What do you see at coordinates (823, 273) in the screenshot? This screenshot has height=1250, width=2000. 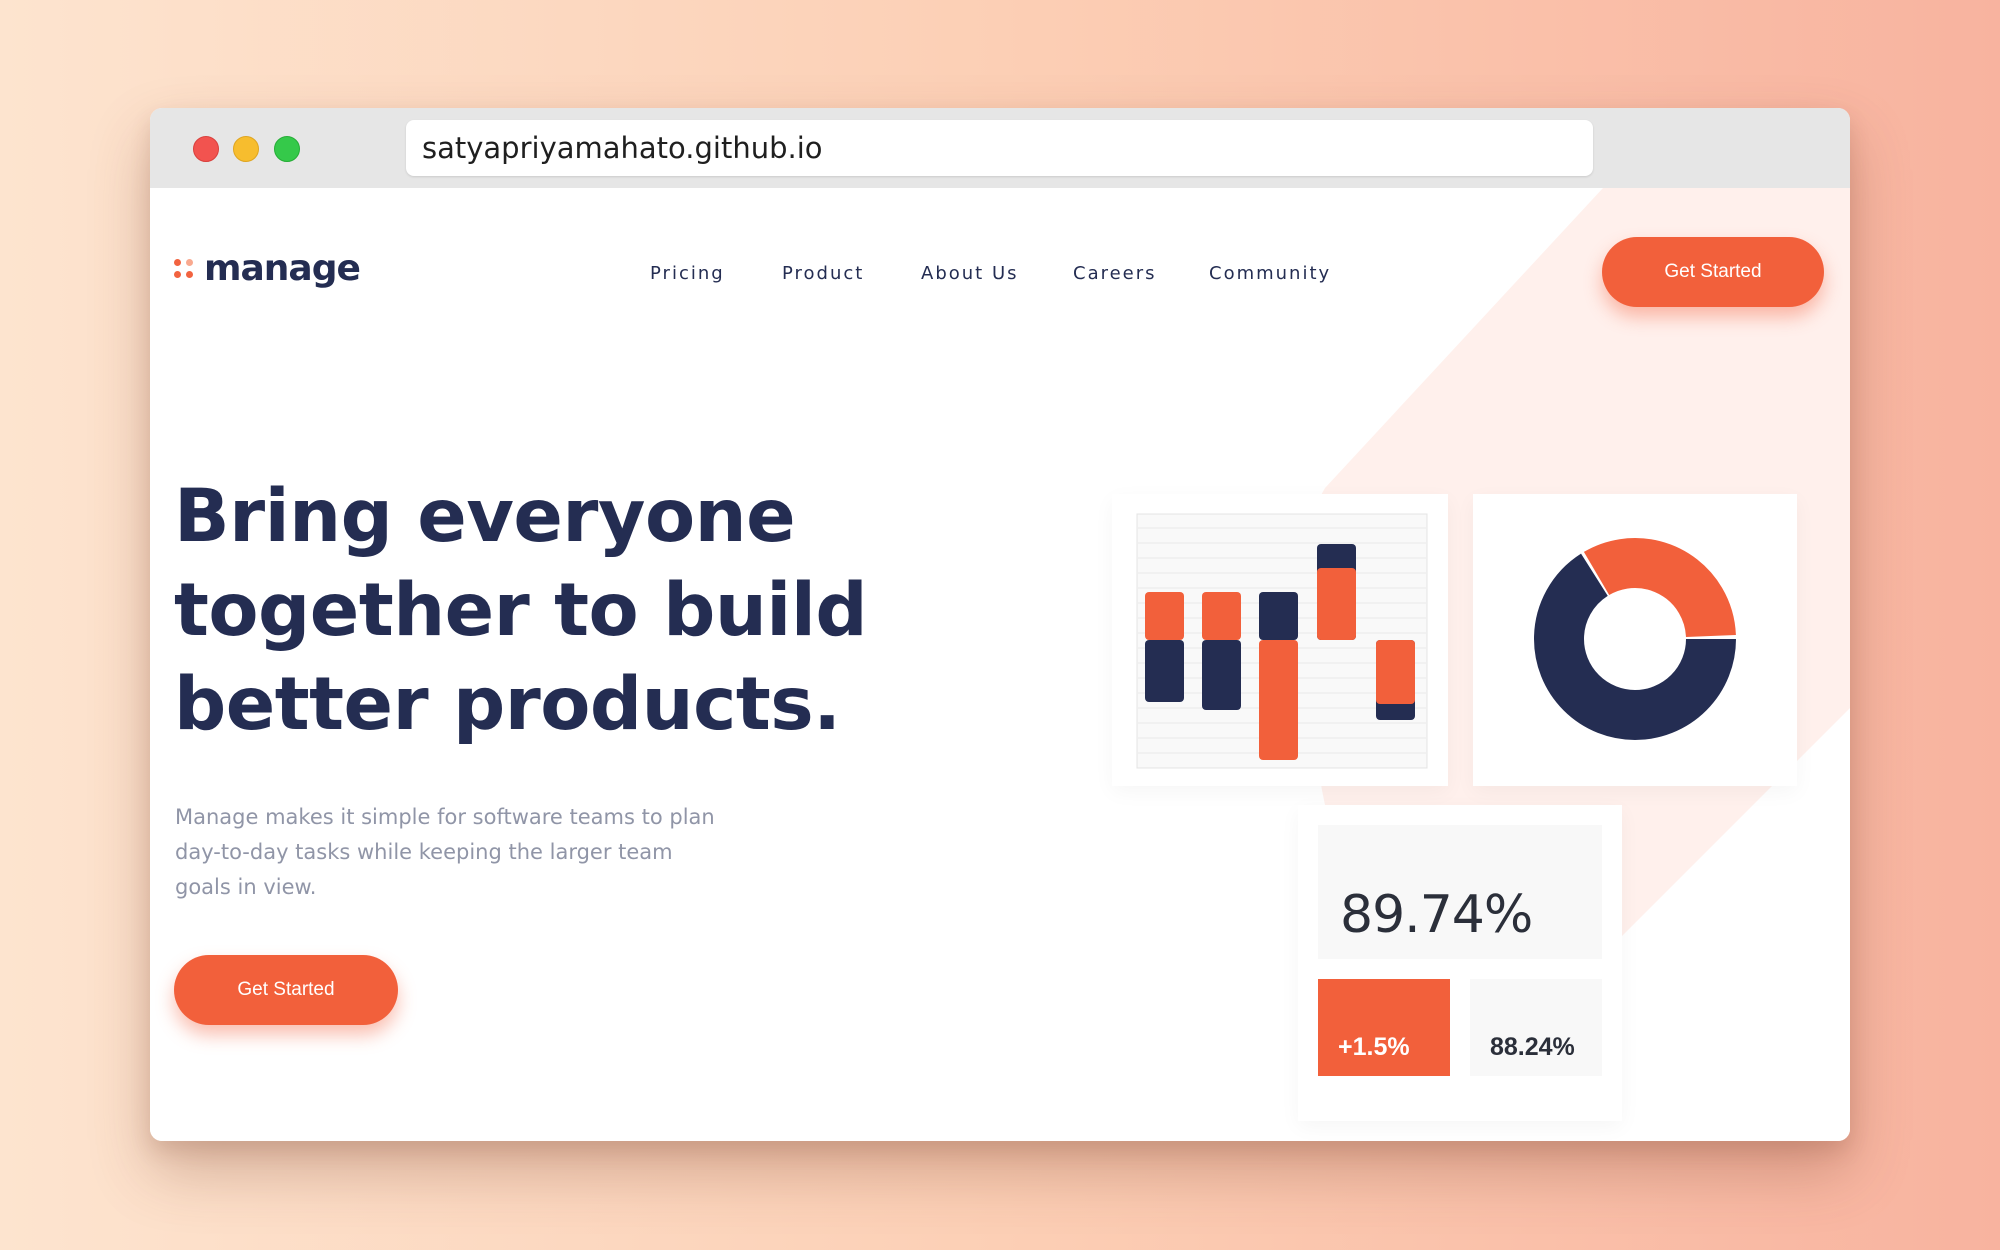 I see `nav-item-product: Product` at bounding box center [823, 273].